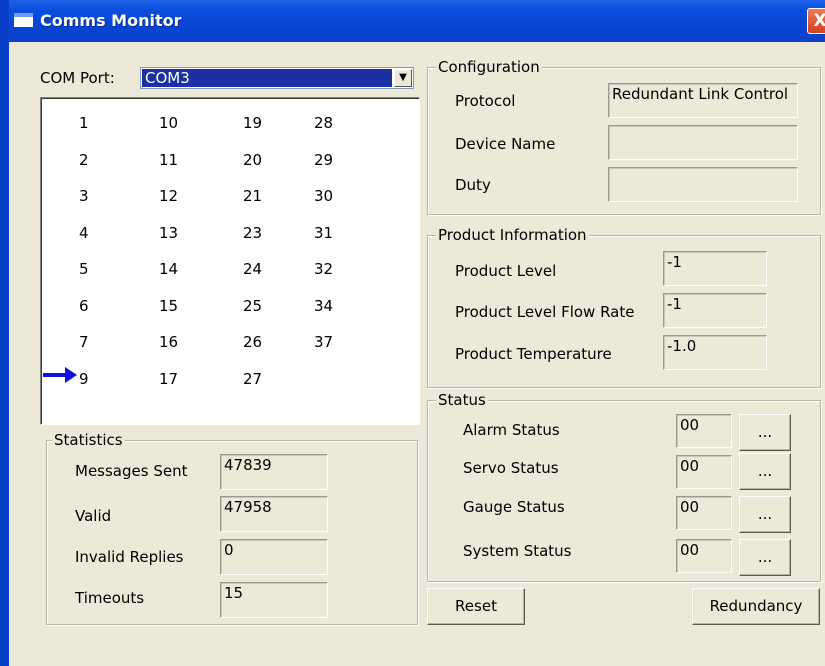 The height and width of the screenshot is (666, 825). I want to click on port-item: 4, so click(84, 233).